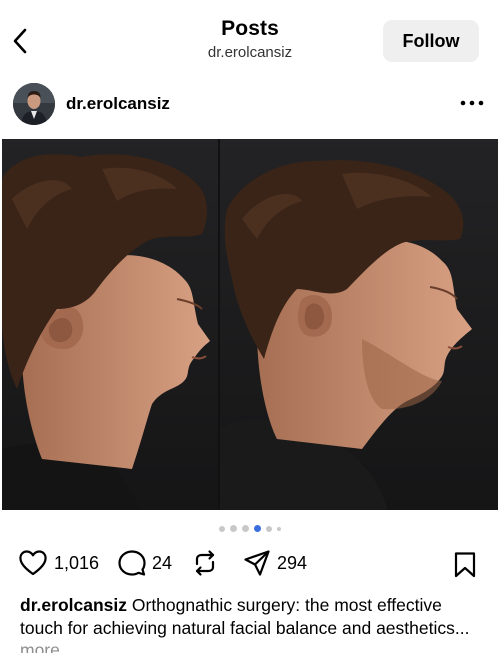 The height and width of the screenshot is (653, 500). Describe the element at coordinates (292, 562) in the screenshot. I see `share-count: 294` at that location.